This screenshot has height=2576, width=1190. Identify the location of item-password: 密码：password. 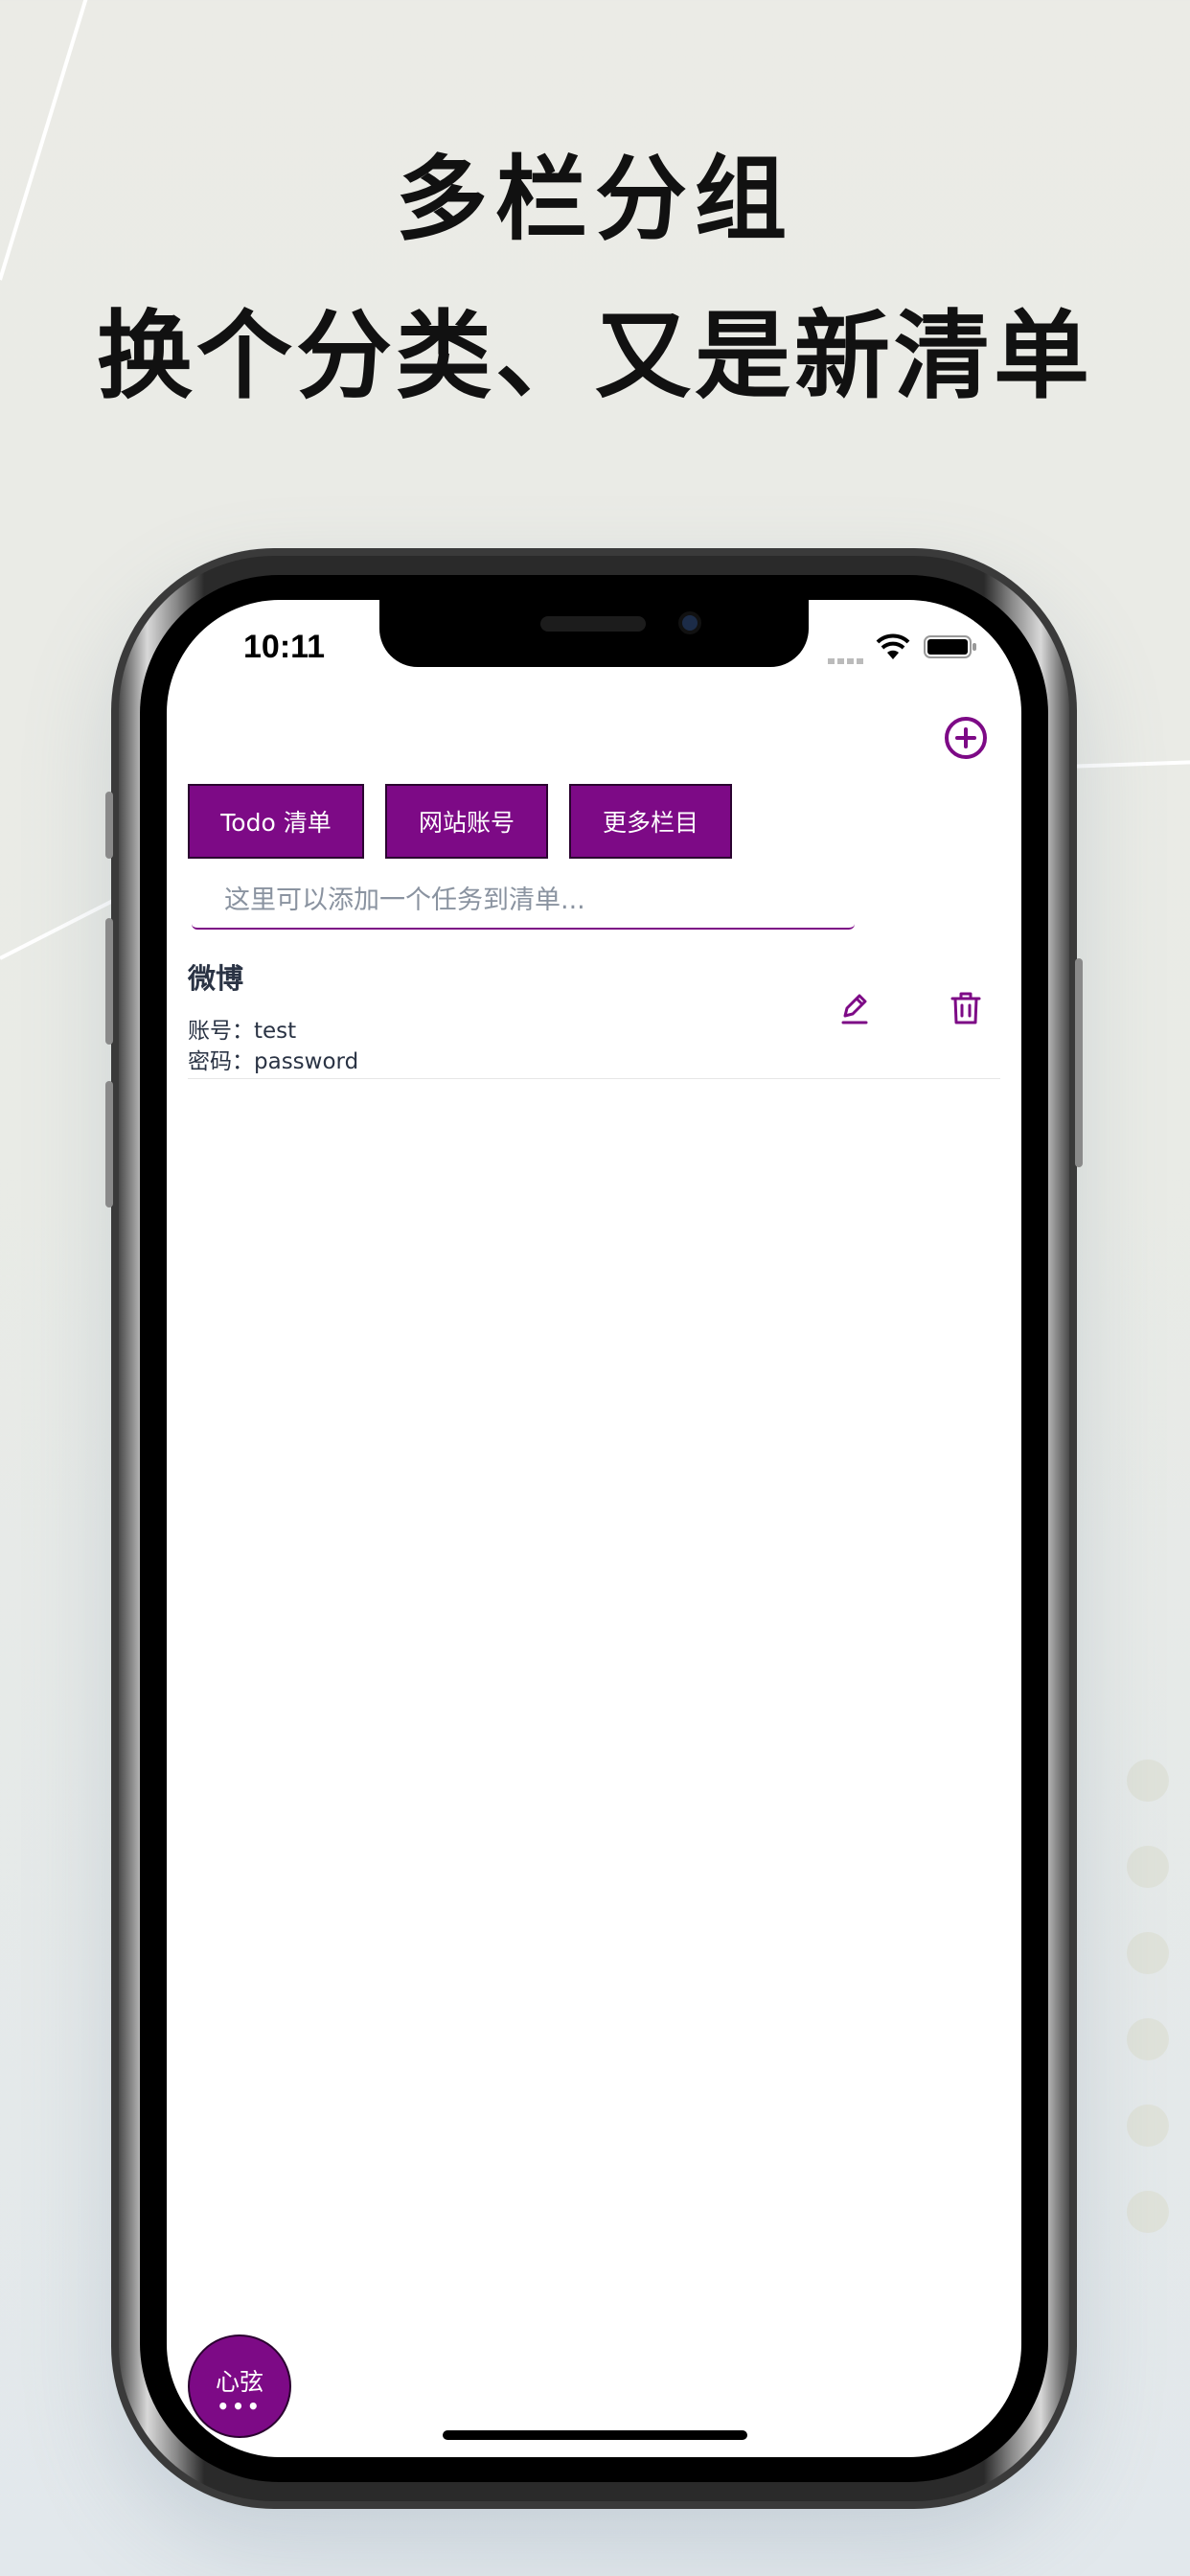
(273, 1061).